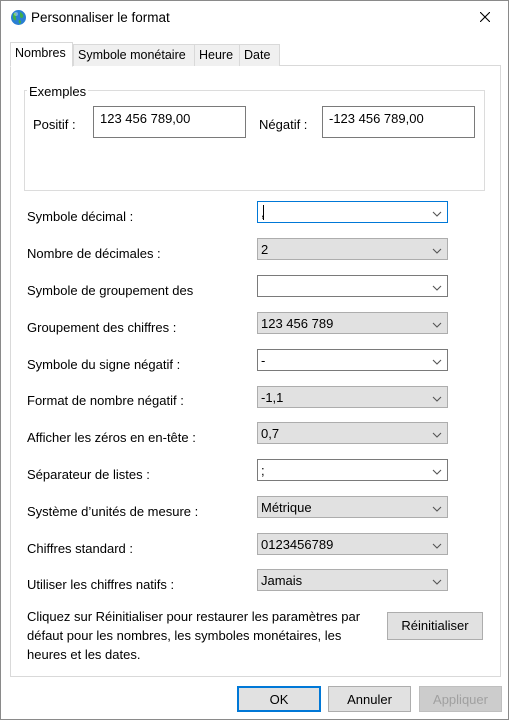 This screenshot has height=720, width=509. What do you see at coordinates (110, 290) in the screenshot?
I see `grouping-symbol-label: Symbole de groupement des` at bounding box center [110, 290].